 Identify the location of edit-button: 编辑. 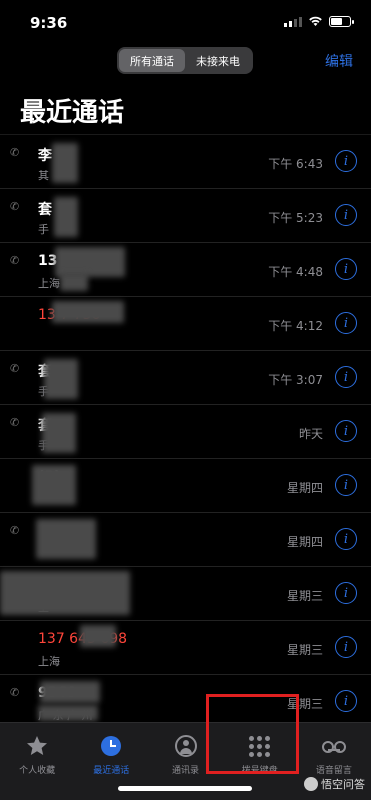
(339, 61).